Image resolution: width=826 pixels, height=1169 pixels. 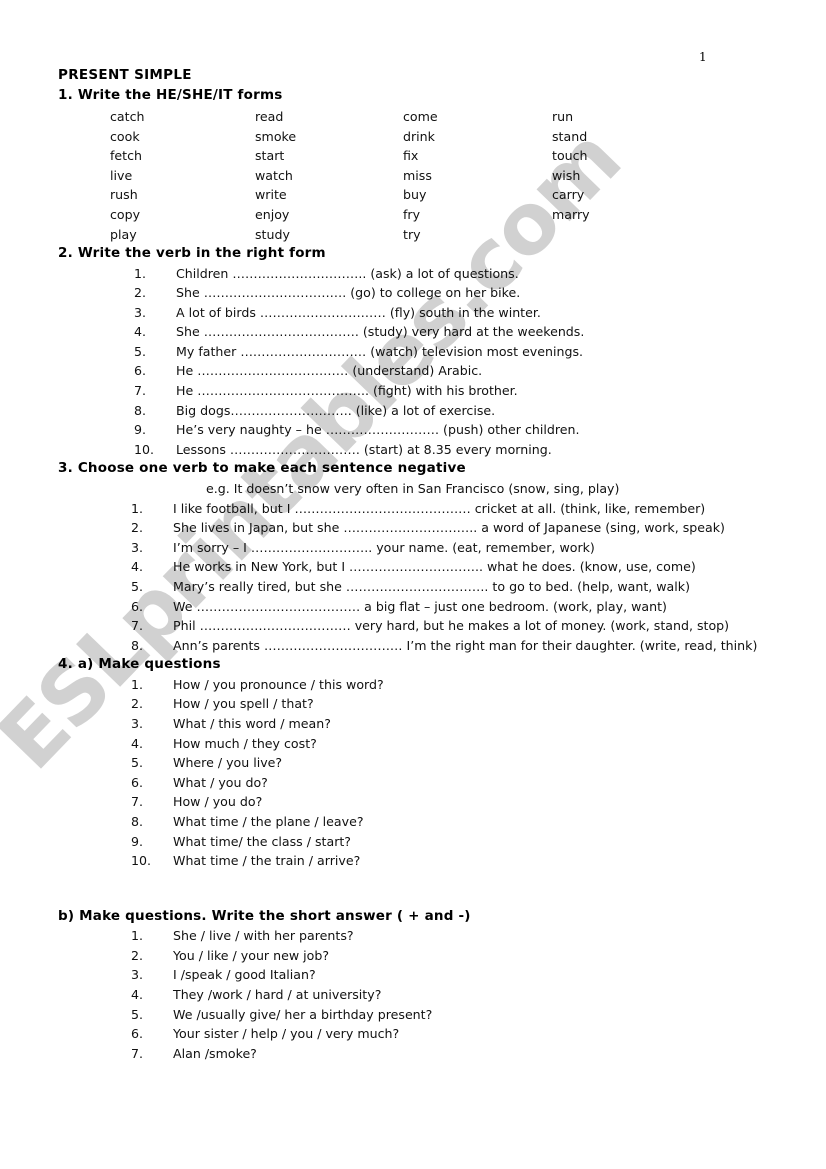 I want to click on list-item: 9. What time/ the class / start?, so click(x=459, y=842).